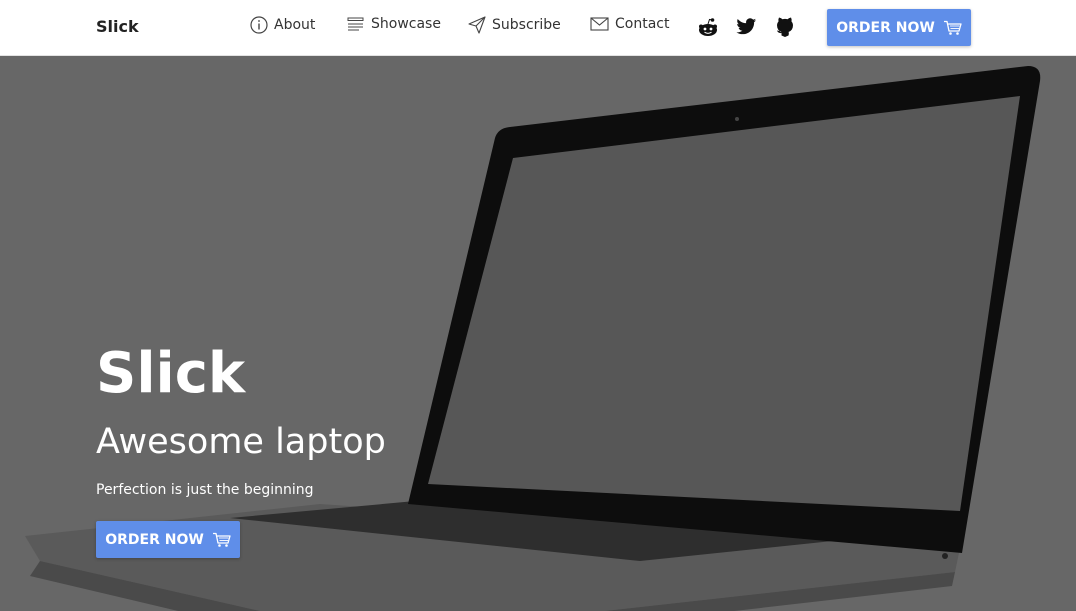 The width and height of the screenshot is (1076, 611). I want to click on hero-description: Perfection is just the beginning, so click(205, 490).